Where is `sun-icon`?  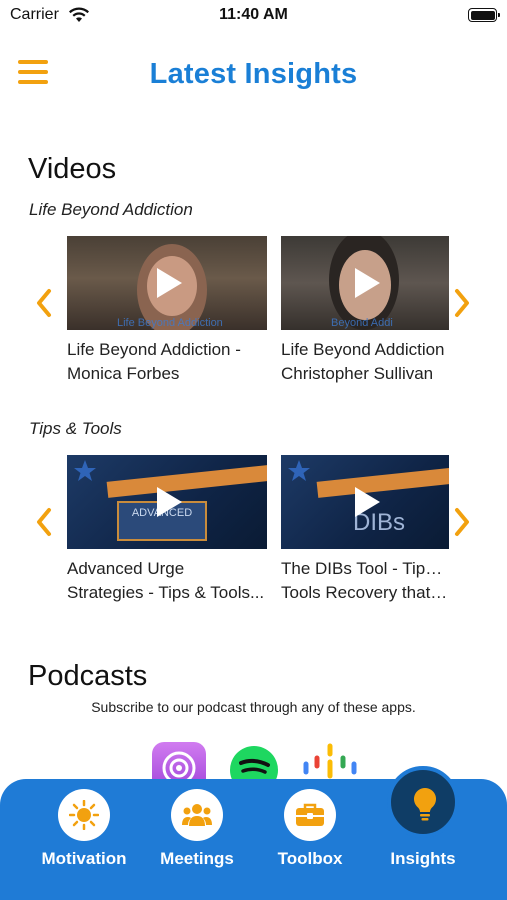
sun-icon is located at coordinates (84, 815).